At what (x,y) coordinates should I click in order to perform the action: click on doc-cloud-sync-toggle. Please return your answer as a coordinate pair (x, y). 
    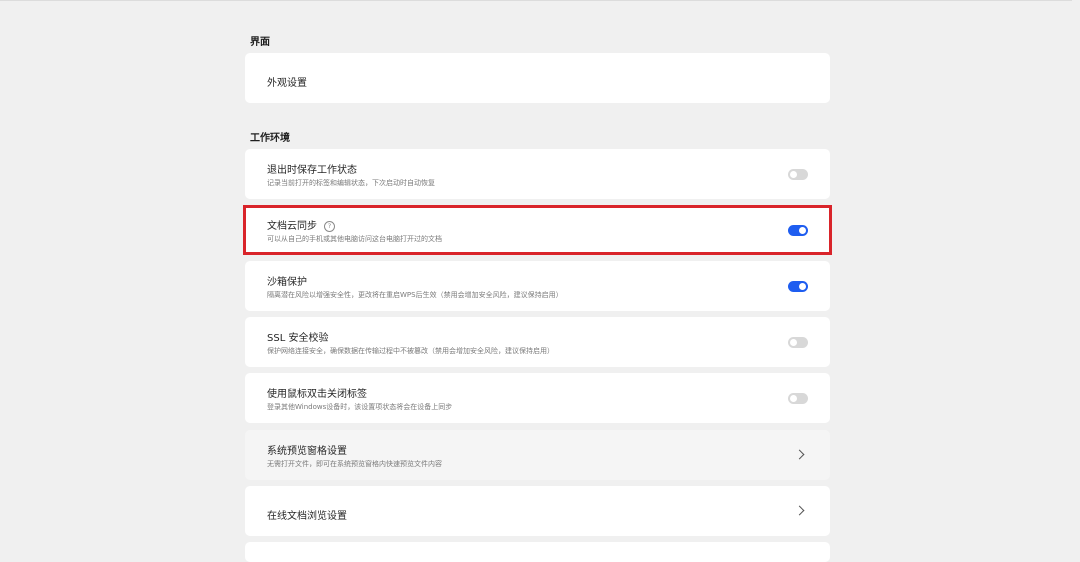
    Looking at the image, I should click on (798, 230).